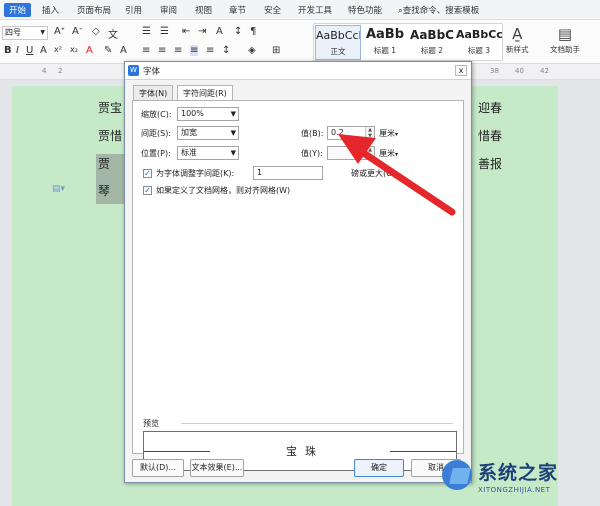  What do you see at coordinates (351, 153) in the screenshot?
I see `position-by-field: ▲ ▼` at bounding box center [351, 153].